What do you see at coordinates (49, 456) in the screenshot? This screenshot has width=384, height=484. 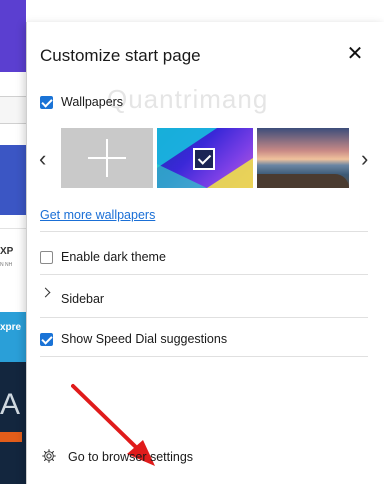 I see `gear-icon` at bounding box center [49, 456].